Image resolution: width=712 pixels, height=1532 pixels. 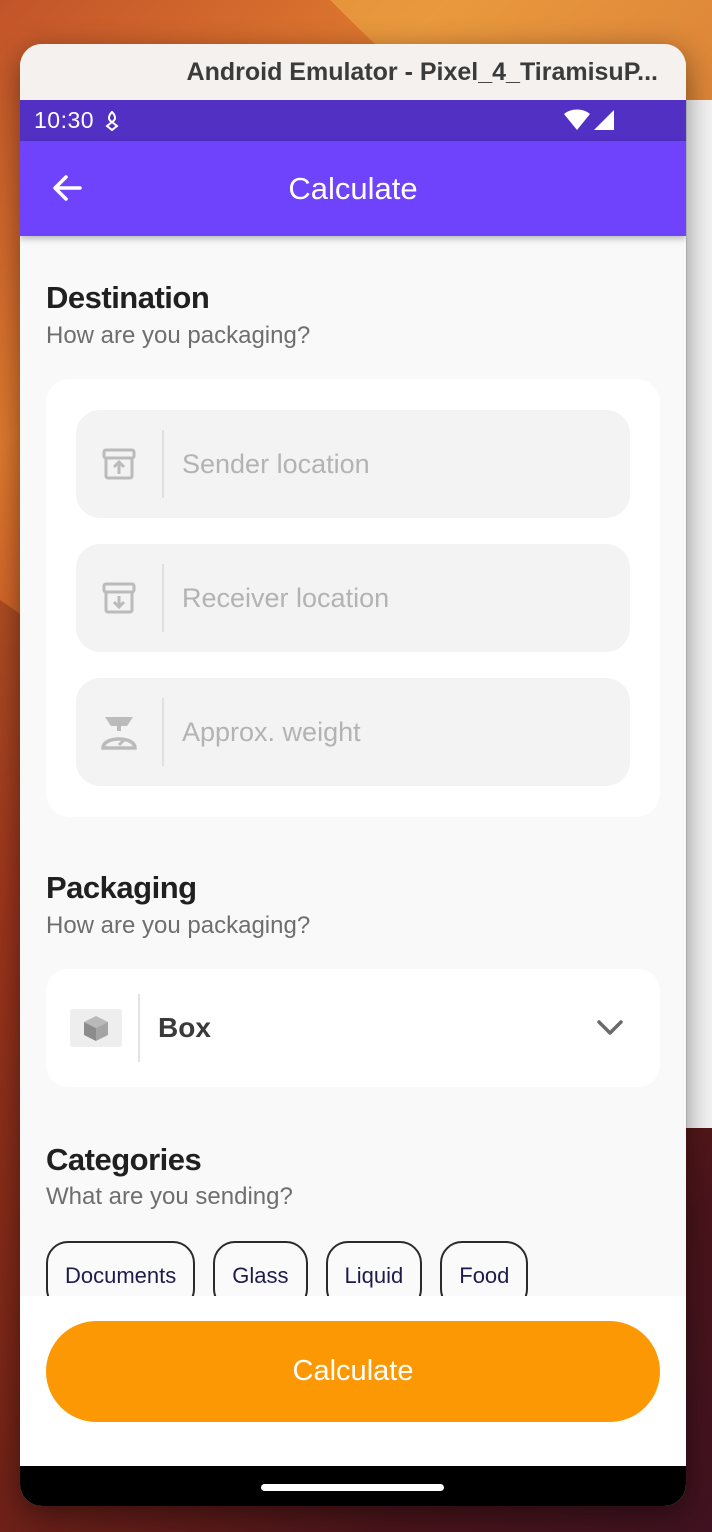 What do you see at coordinates (484, 1268) in the screenshot?
I see `chip-food: Food` at bounding box center [484, 1268].